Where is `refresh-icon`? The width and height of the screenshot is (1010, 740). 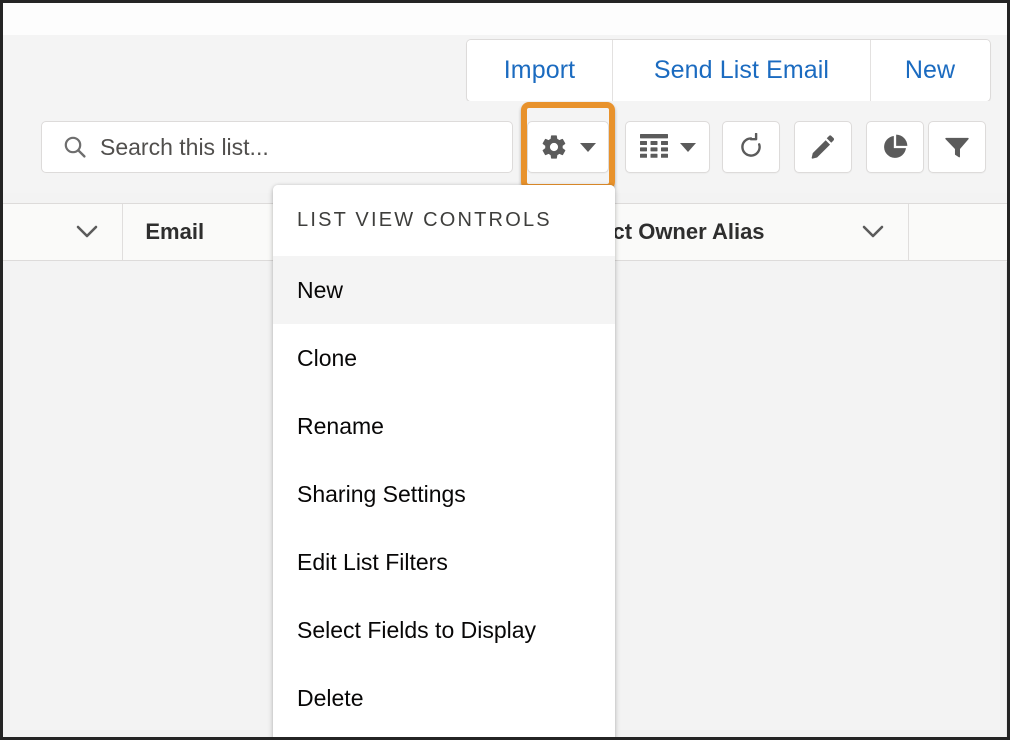 refresh-icon is located at coordinates (751, 147).